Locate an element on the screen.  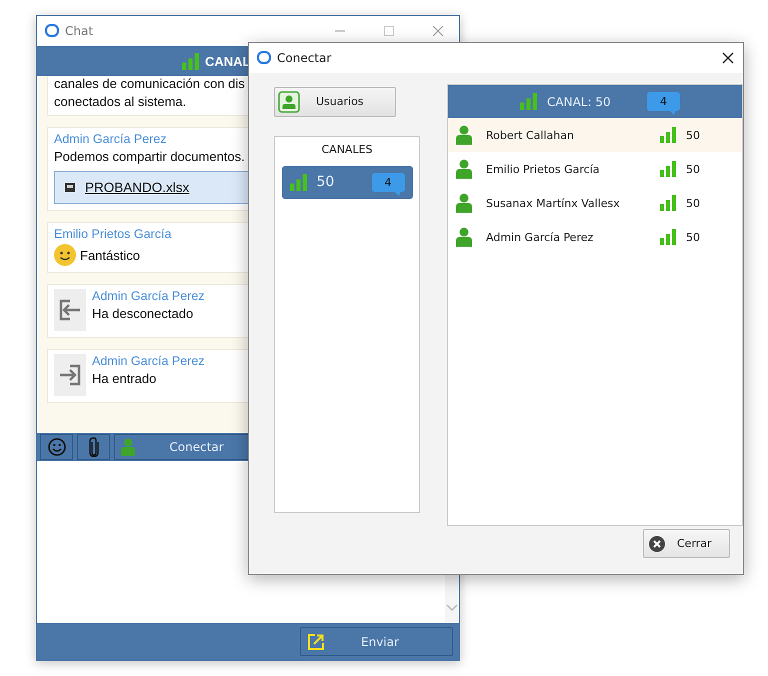
user-name: Robert Callahan is located at coordinates (530, 135).